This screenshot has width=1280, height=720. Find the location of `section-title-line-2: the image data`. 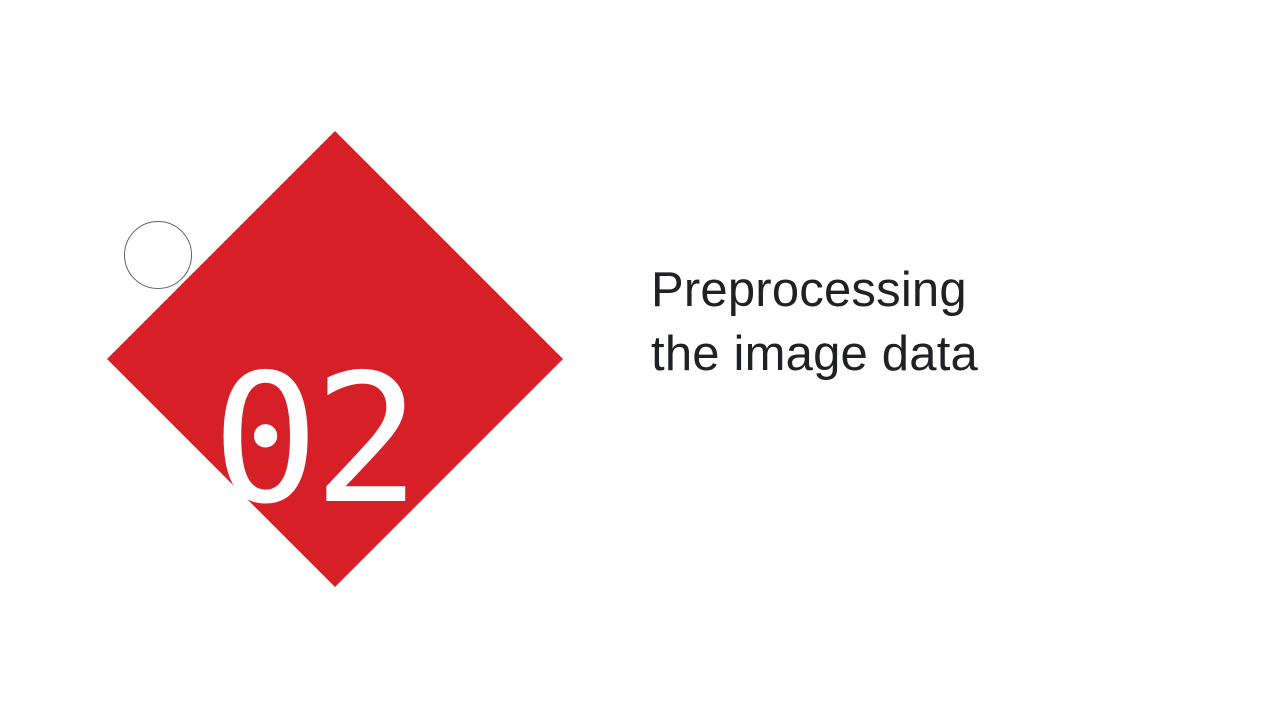

section-title-line-2: the image data is located at coordinates (814, 354).